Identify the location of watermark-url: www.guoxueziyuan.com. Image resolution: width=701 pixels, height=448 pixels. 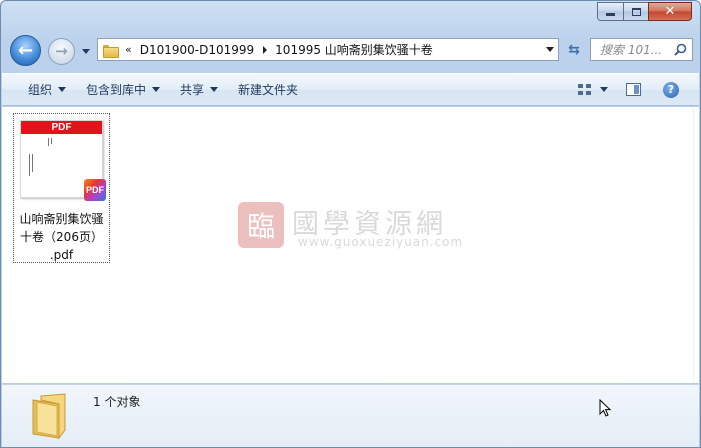
(381, 242).